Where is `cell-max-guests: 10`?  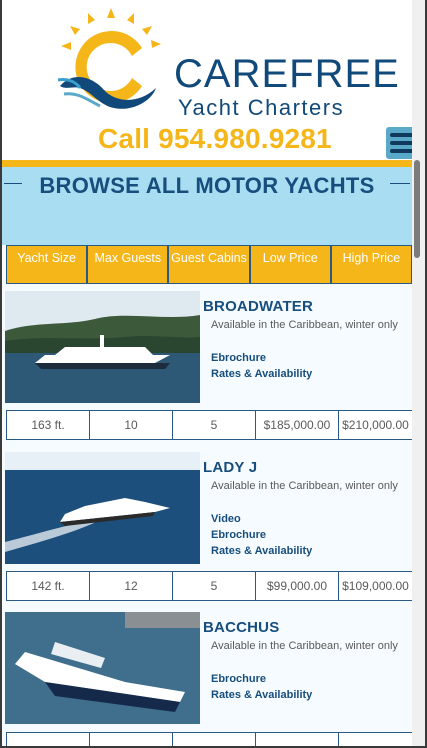 cell-max-guests: 10 is located at coordinates (130, 425).